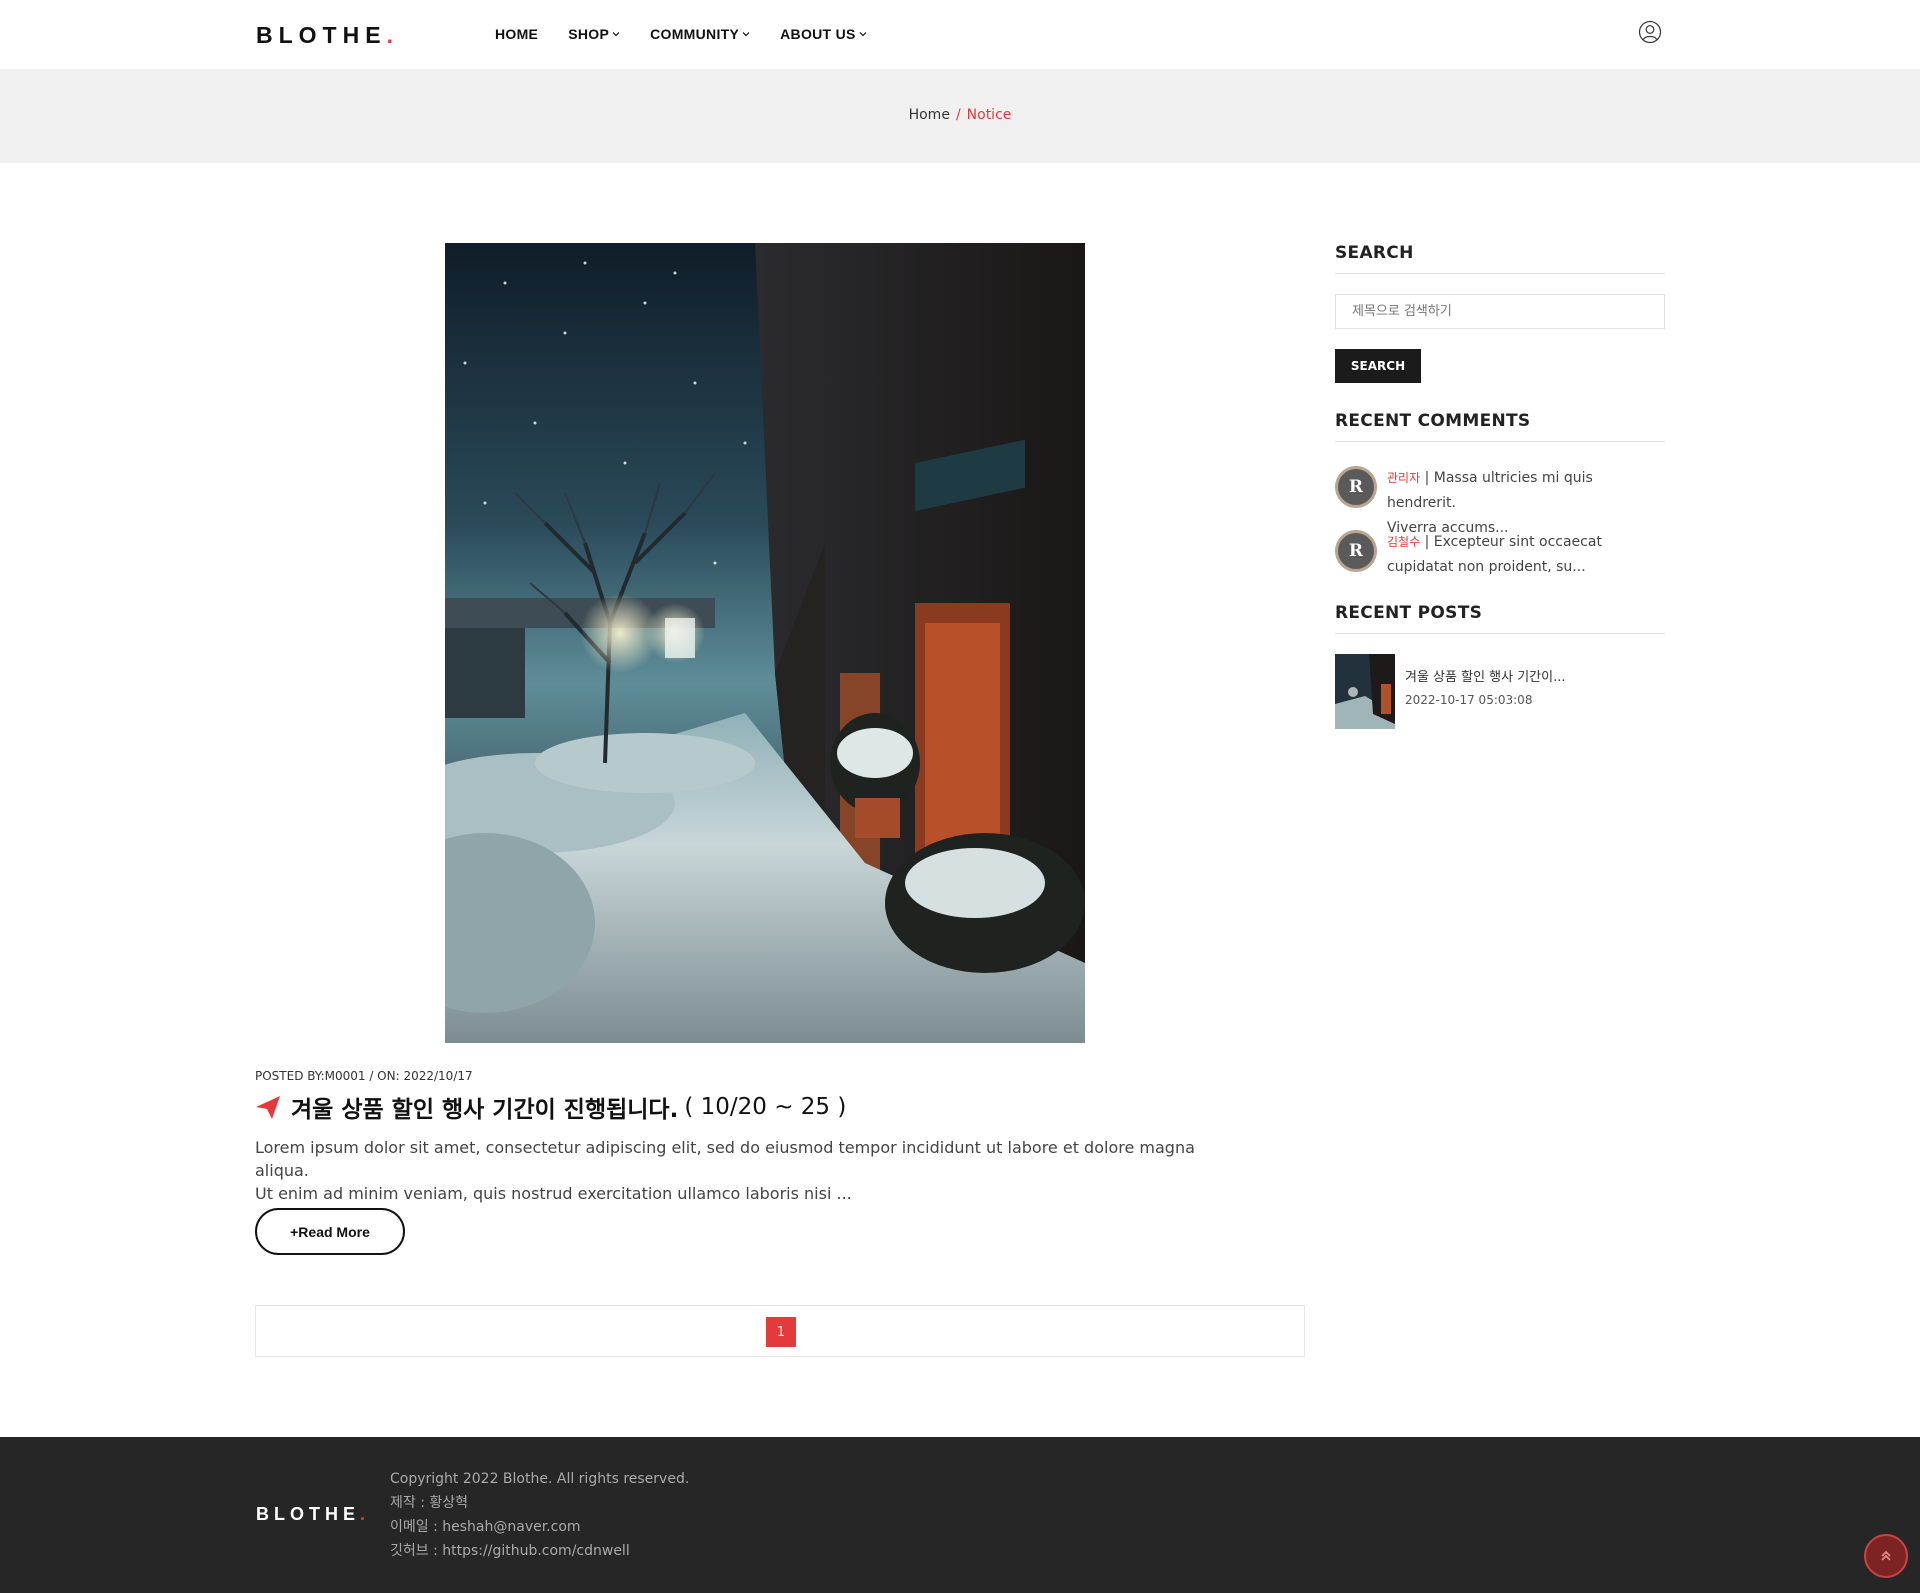  I want to click on double-chevron-up-icon, so click(1886, 1555).